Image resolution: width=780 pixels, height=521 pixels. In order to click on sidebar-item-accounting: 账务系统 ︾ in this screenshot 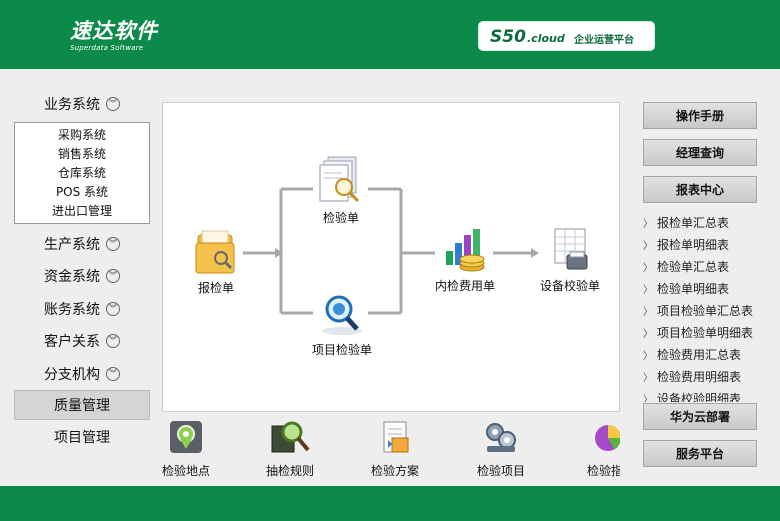, I will do `click(82, 309)`.